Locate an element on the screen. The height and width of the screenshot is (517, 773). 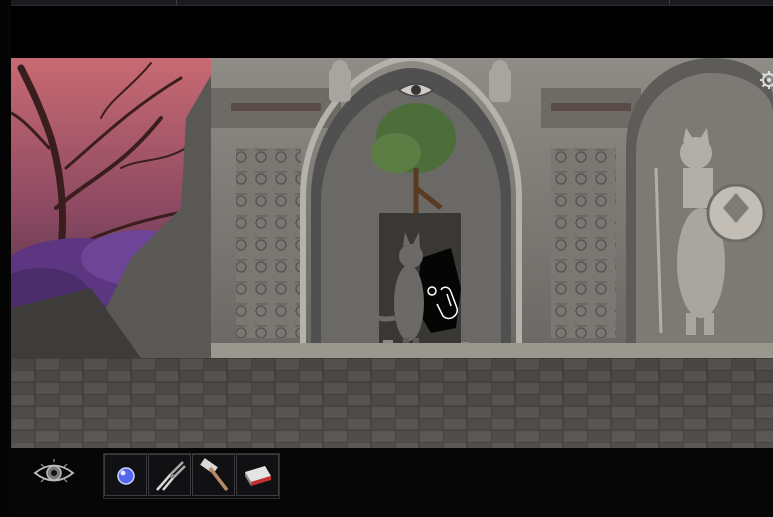
blue-orb-icon is located at coordinates (125, 476).